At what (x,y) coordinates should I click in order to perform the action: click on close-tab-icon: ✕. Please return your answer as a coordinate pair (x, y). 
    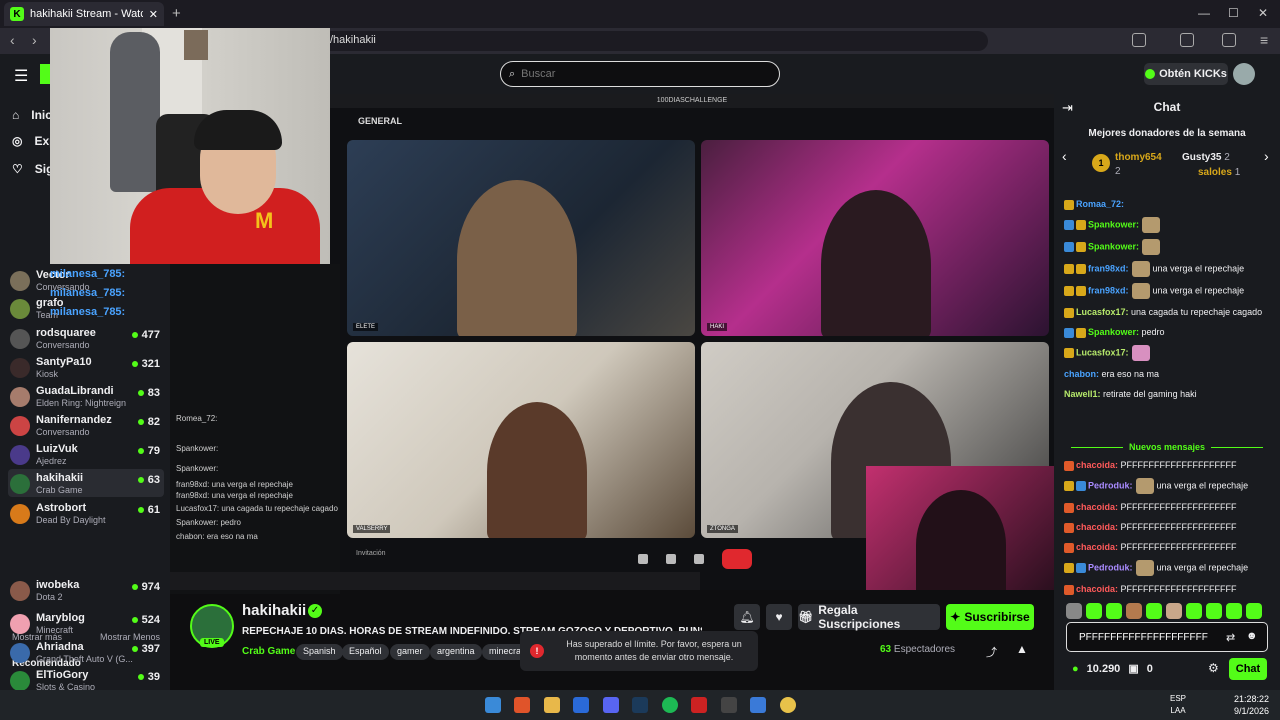
    Looking at the image, I should click on (153, 14).